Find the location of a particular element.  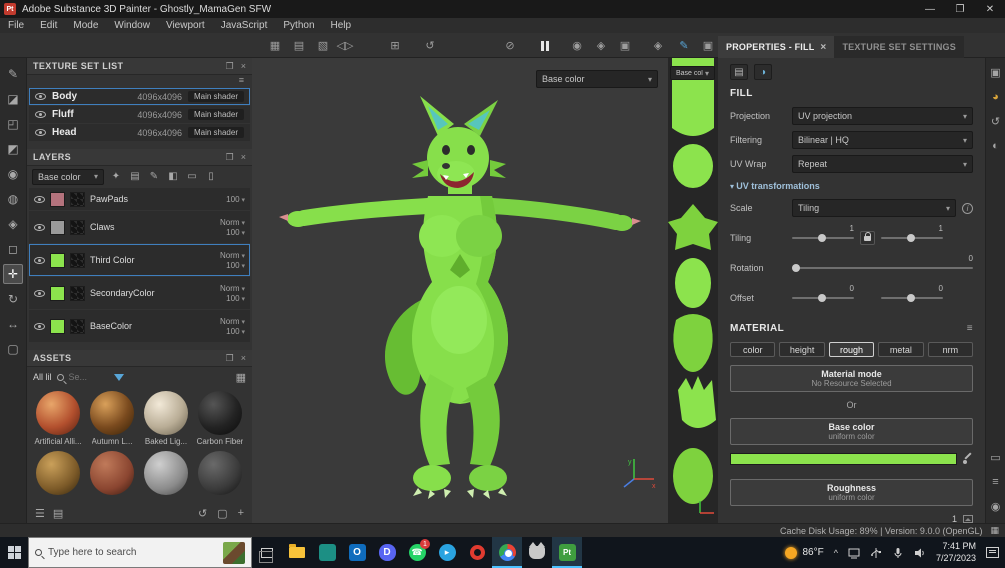

render-camera-icon: ▣ is located at coordinates (625, 45).